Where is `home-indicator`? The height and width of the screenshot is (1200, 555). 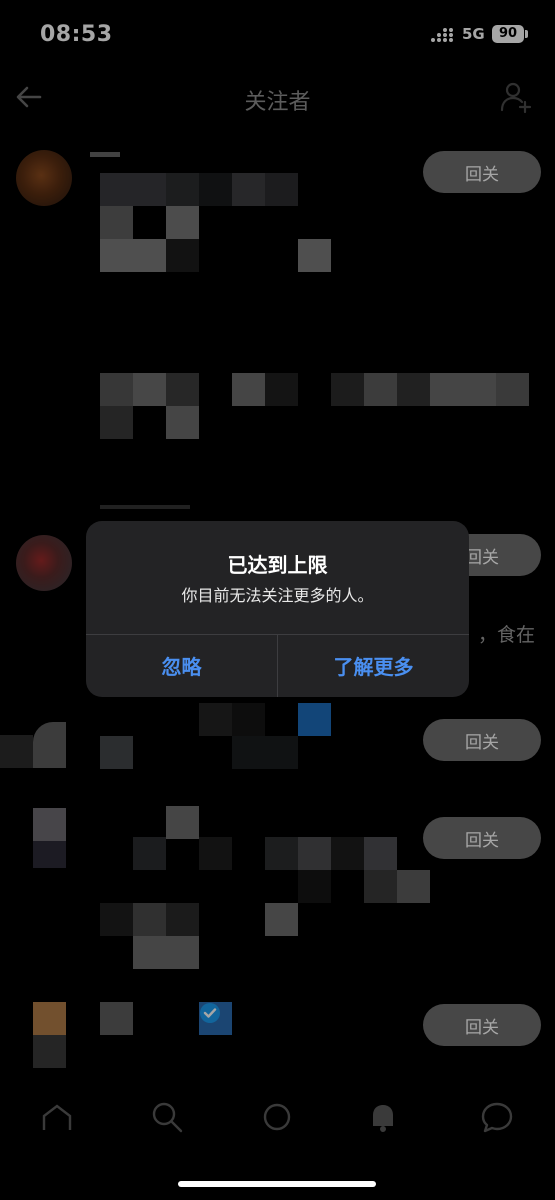
home-indicator is located at coordinates (277, 1184).